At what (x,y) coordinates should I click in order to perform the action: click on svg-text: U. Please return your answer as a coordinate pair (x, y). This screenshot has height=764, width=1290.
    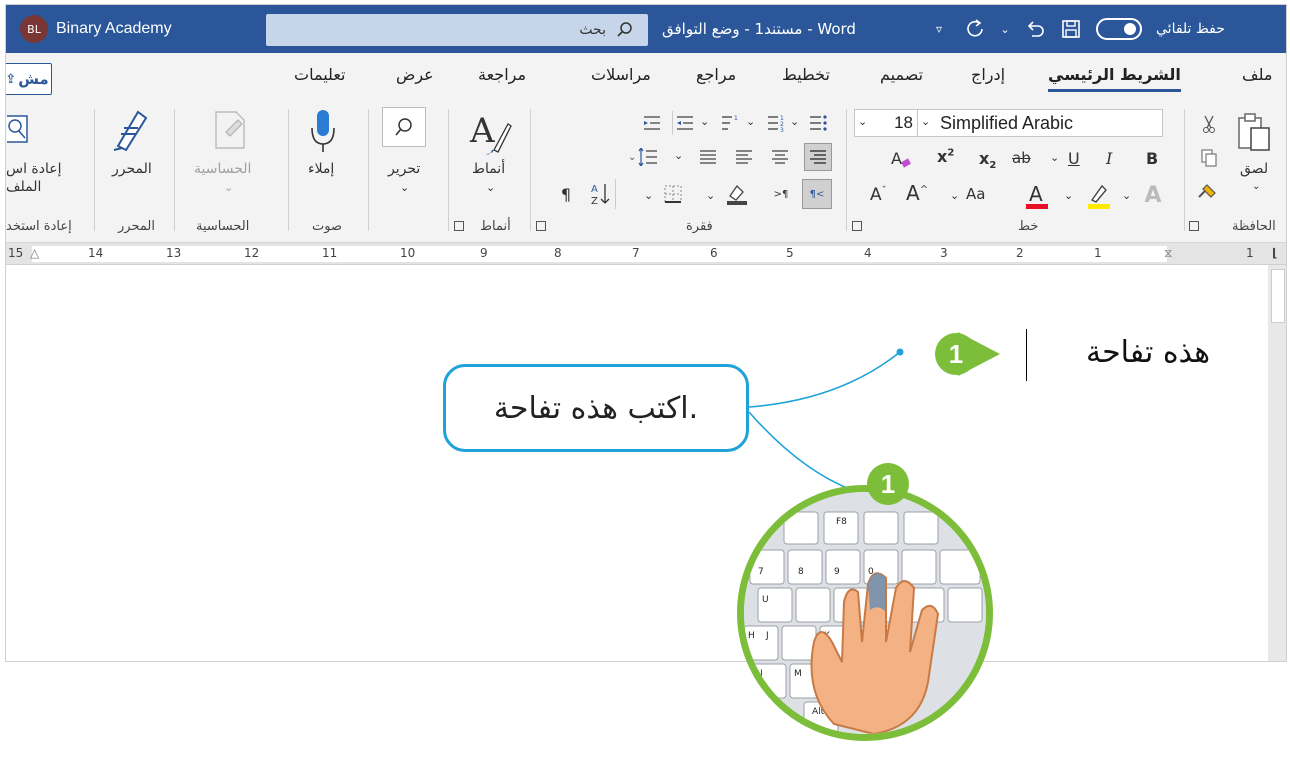
    Looking at the image, I should click on (765, 600).